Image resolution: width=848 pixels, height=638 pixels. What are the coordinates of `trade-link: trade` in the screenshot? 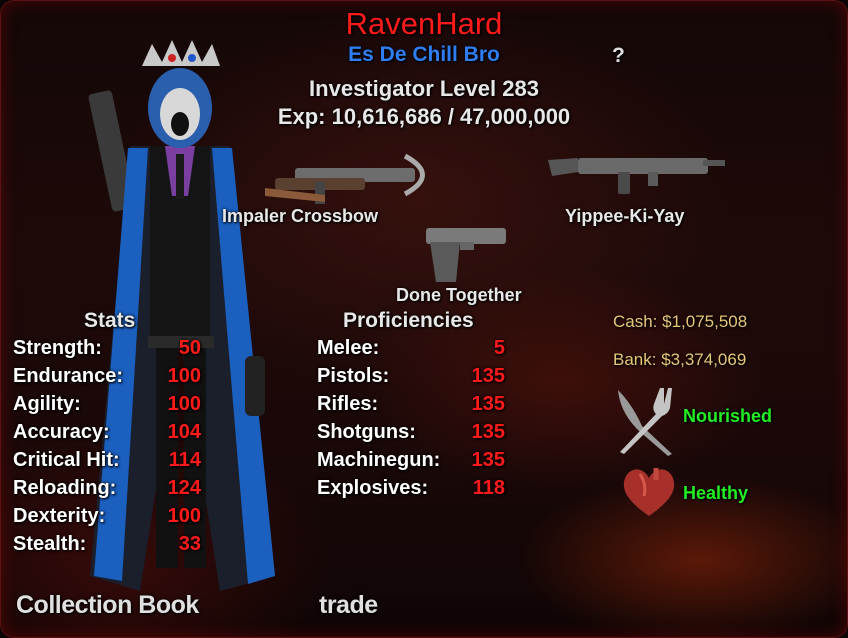 It's located at (348, 605).